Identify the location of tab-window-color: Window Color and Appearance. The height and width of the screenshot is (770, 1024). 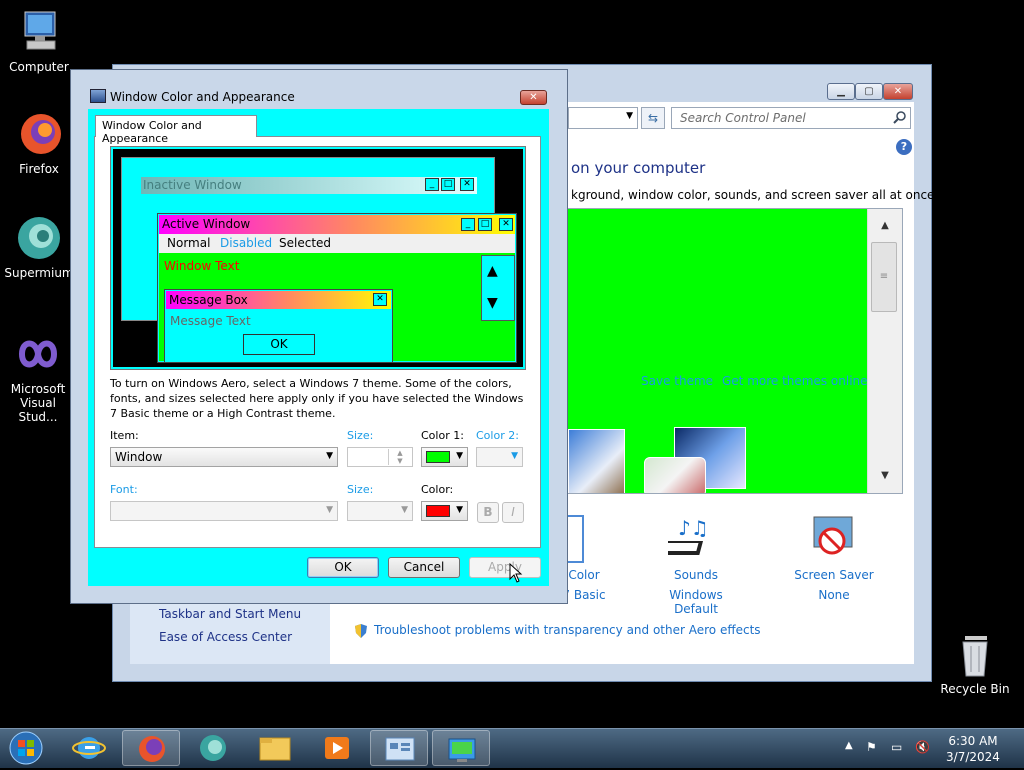
(176, 130).